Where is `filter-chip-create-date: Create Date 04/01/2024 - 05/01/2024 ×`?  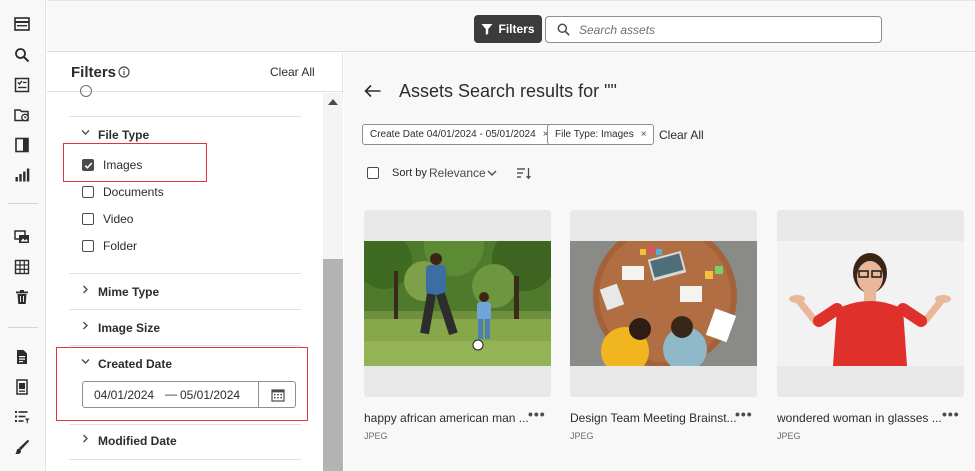
filter-chip-create-date: Create Date 04/01/2024 - 05/01/2024 × is located at coordinates (459, 134).